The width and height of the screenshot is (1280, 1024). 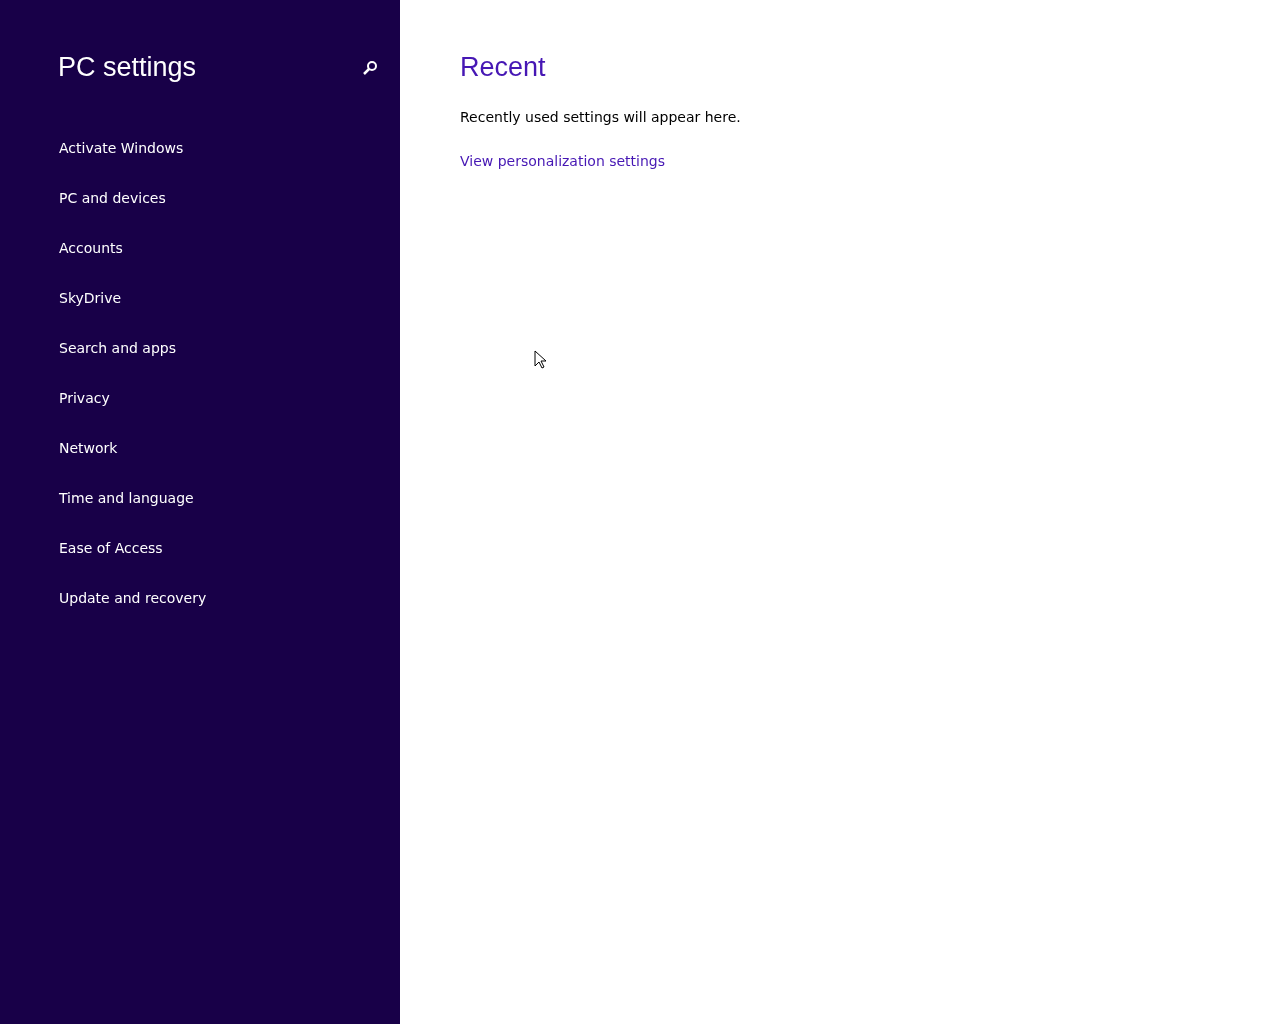 What do you see at coordinates (133, 598) in the screenshot?
I see `sidebar-item: Update and recovery` at bounding box center [133, 598].